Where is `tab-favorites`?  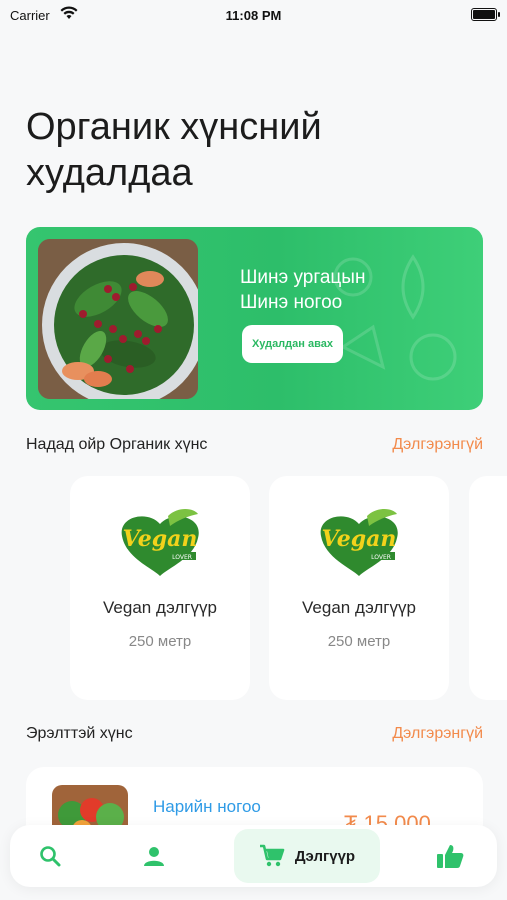 tab-favorites is located at coordinates (450, 856).